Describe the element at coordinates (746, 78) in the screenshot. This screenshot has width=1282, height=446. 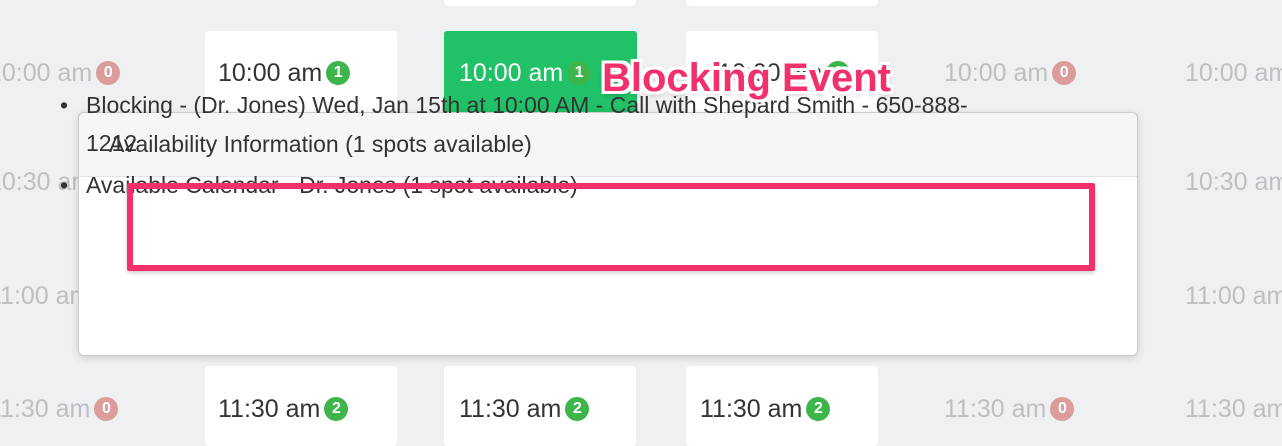
I see `annotation-label: Blocking Event` at that location.